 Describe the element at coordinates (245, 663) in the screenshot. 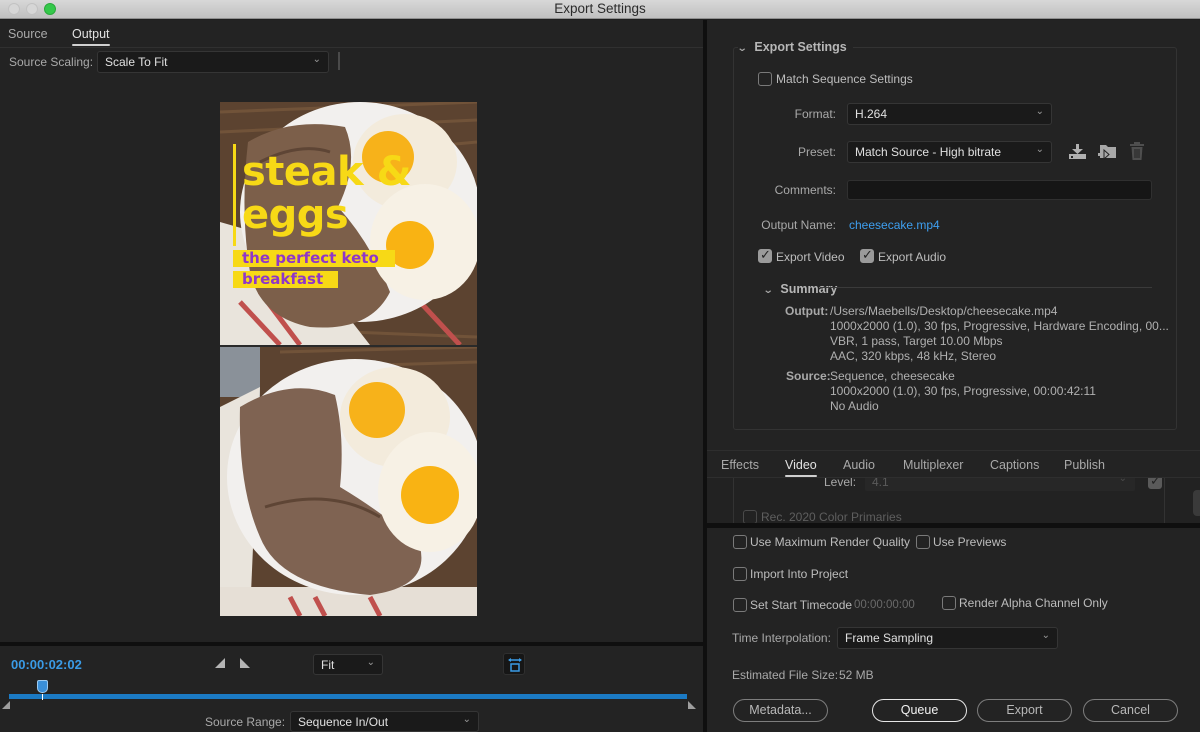

I see `set-out-point-button` at that location.